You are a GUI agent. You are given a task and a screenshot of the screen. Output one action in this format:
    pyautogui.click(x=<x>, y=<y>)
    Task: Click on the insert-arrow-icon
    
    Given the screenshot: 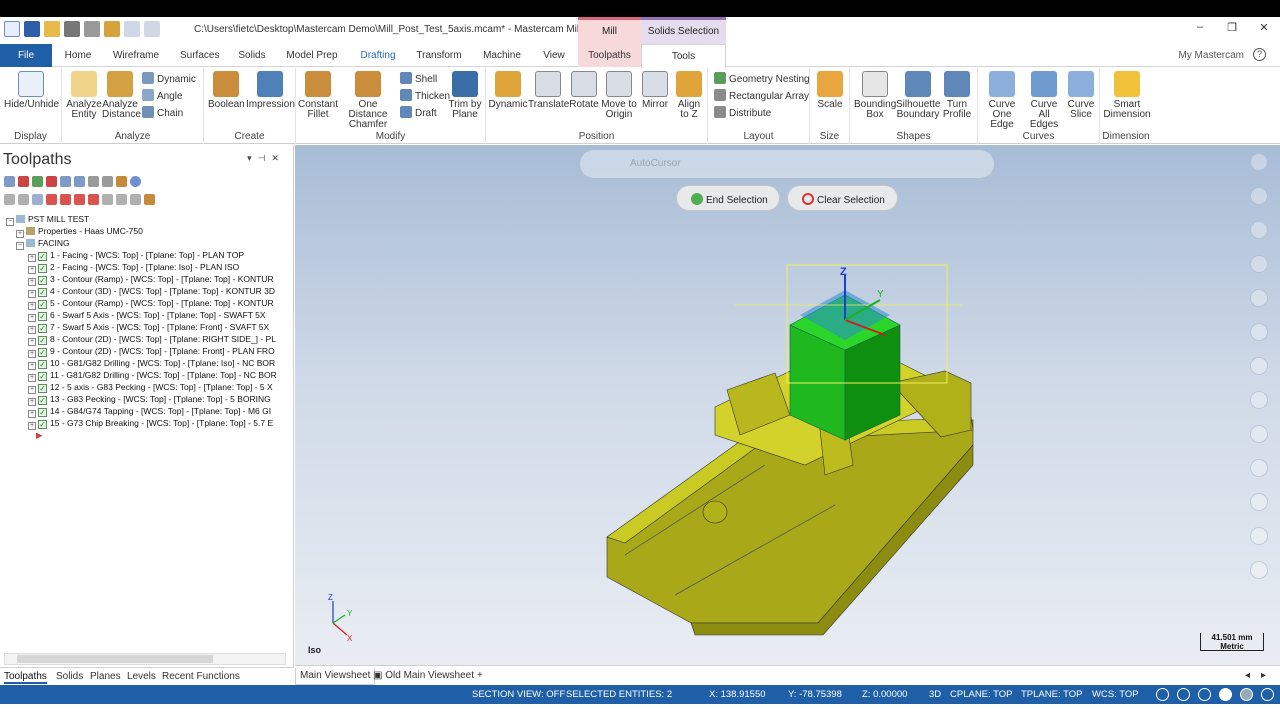 What is the action you would take?
    pyautogui.click(x=79, y=199)
    